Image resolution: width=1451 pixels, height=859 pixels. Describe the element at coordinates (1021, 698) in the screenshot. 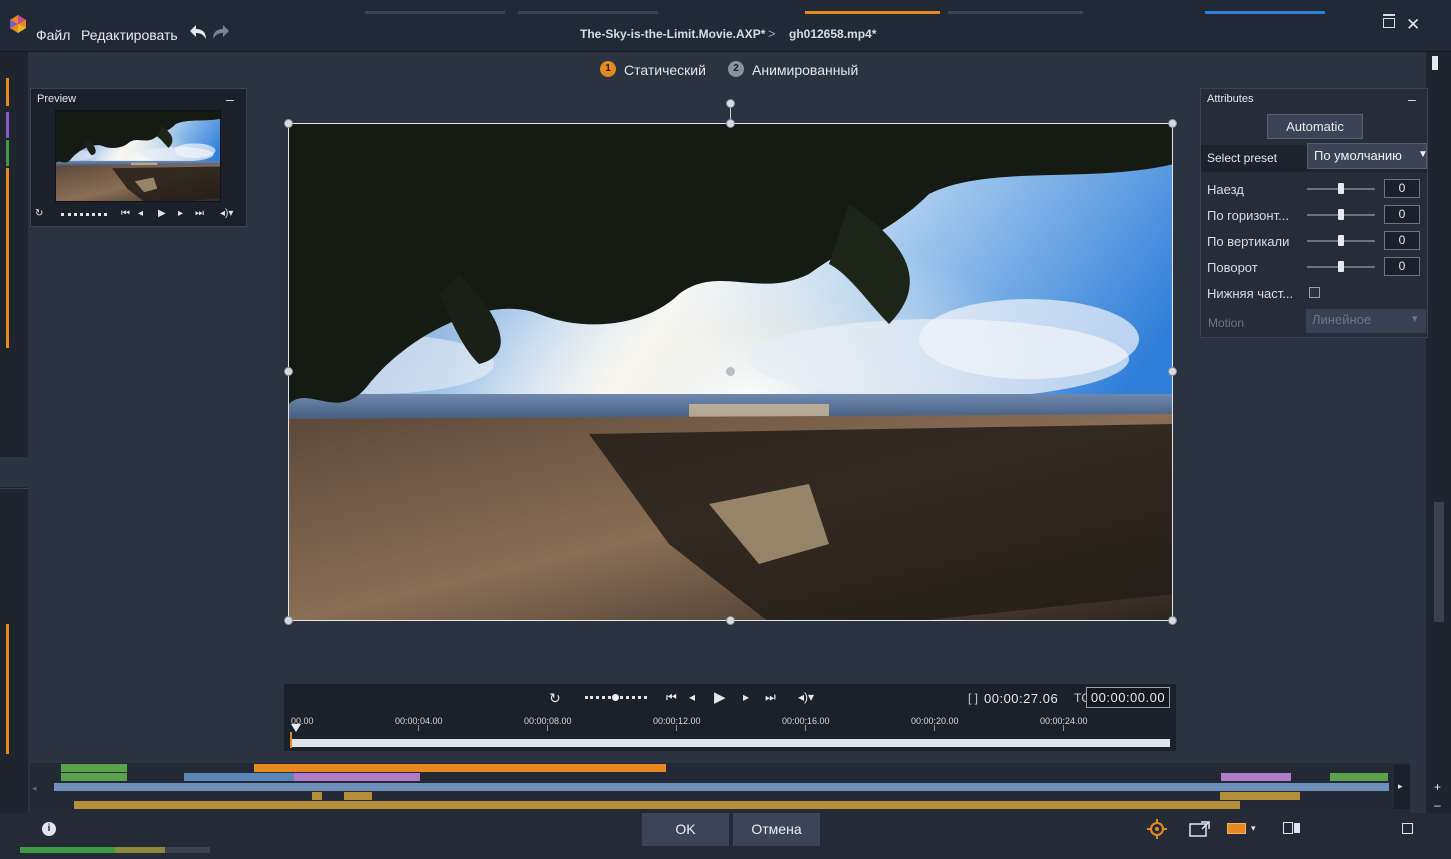

I see `duration-readout: 00:00:27.06` at that location.